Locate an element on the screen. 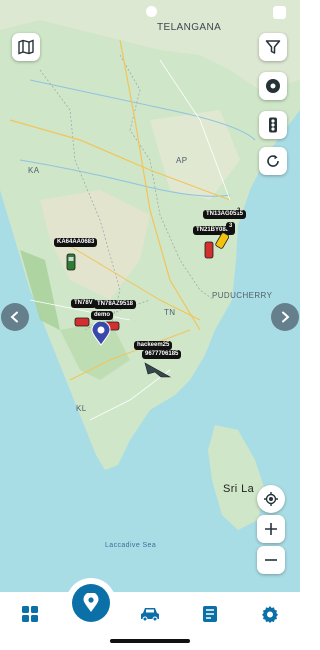 This screenshot has height=650, width=320. my-location-icon is located at coordinates (271, 499).